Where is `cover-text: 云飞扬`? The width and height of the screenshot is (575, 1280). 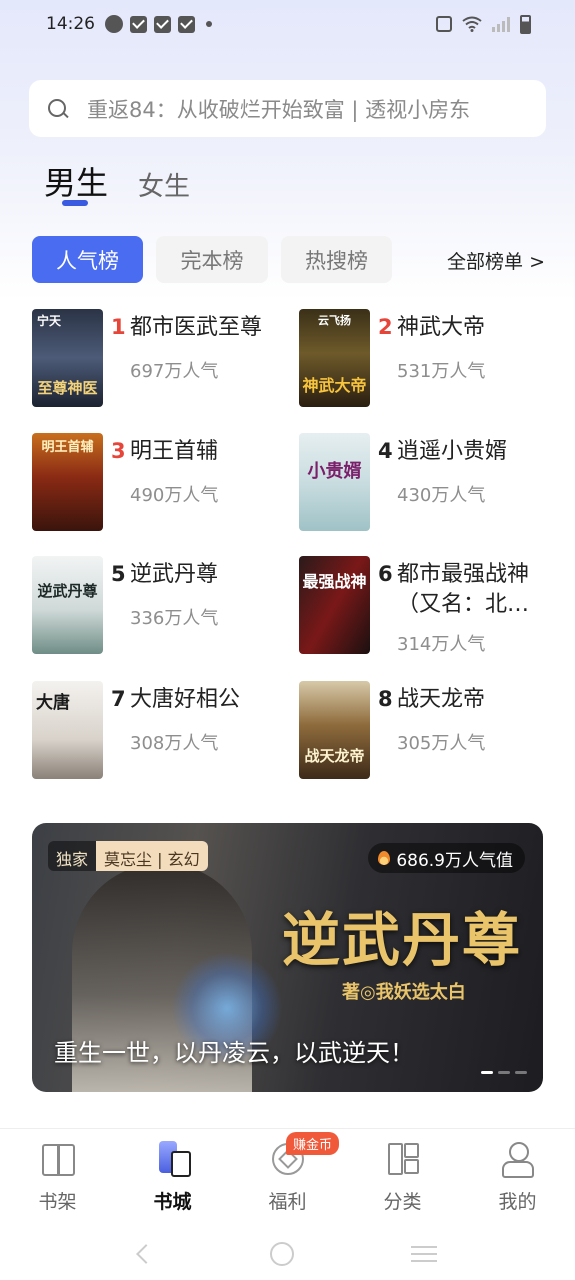
cover-text: 云飞扬 is located at coordinates (334, 320).